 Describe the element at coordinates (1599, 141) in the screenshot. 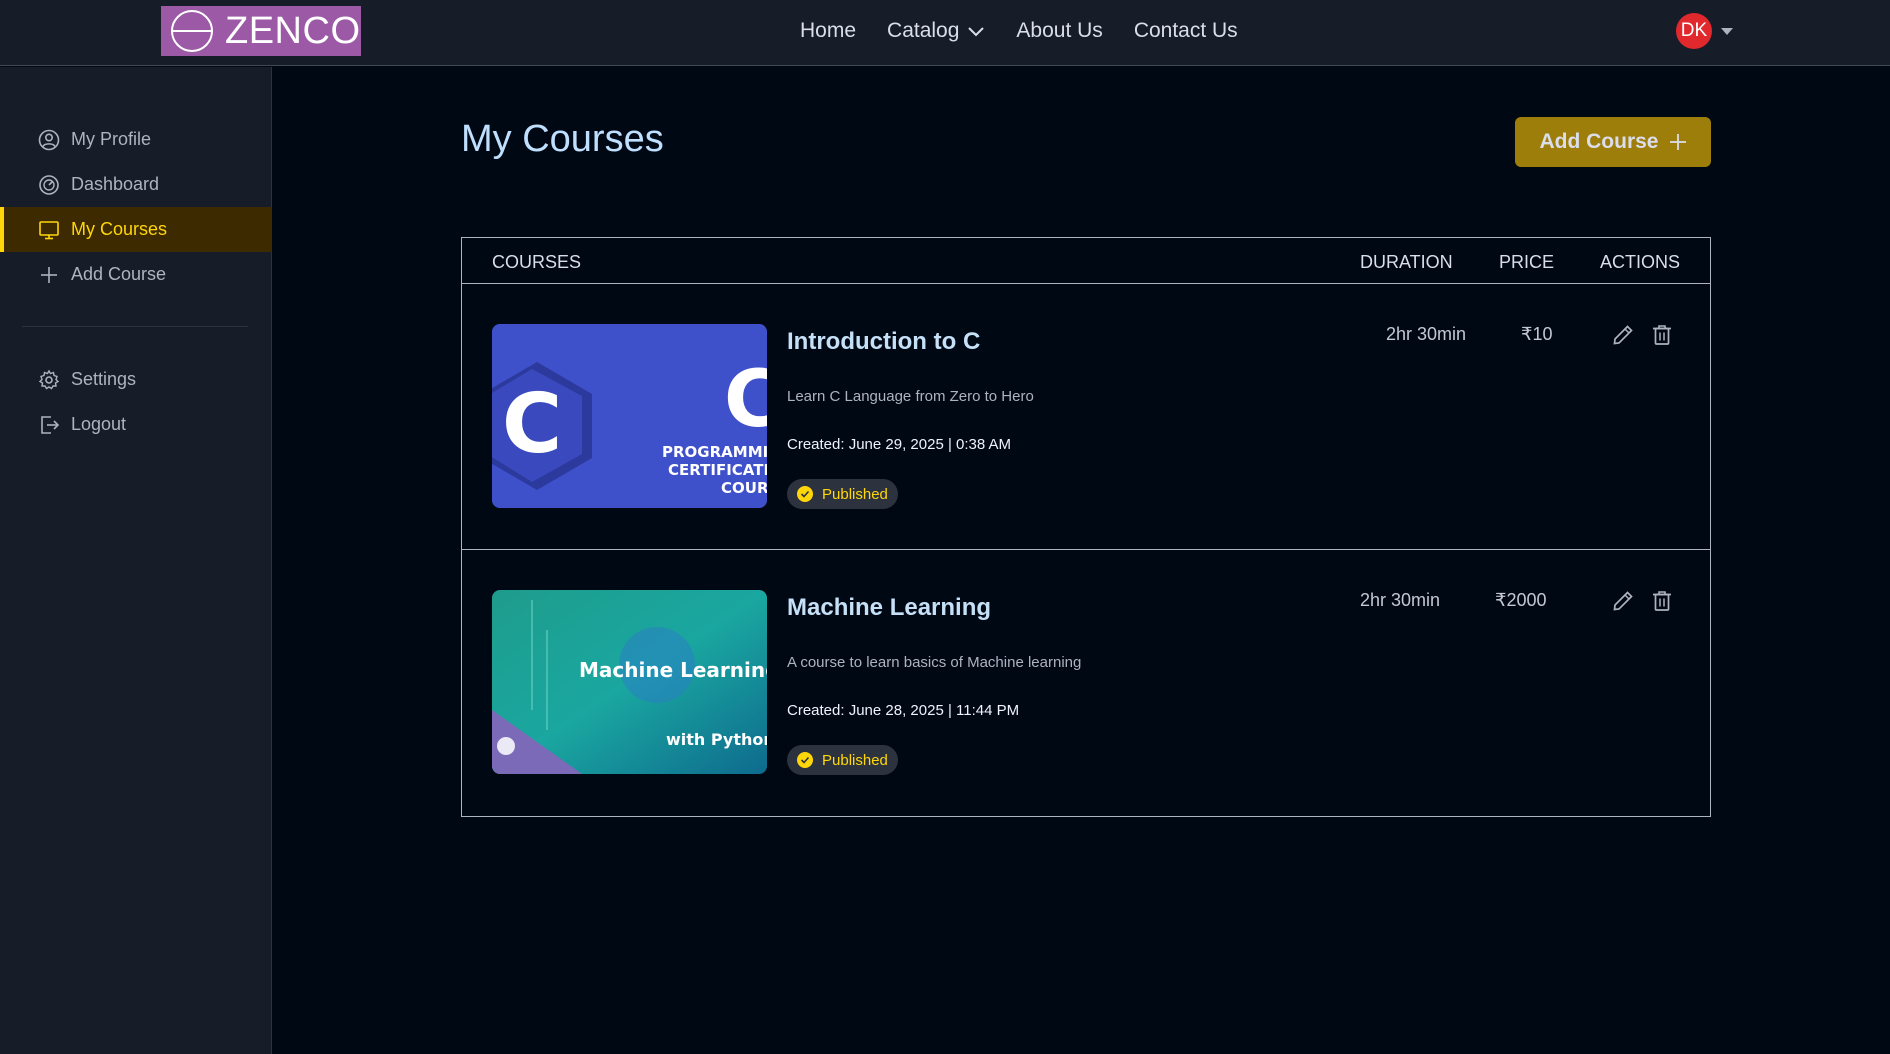

I see `add-course-button-label: Add Course` at that location.